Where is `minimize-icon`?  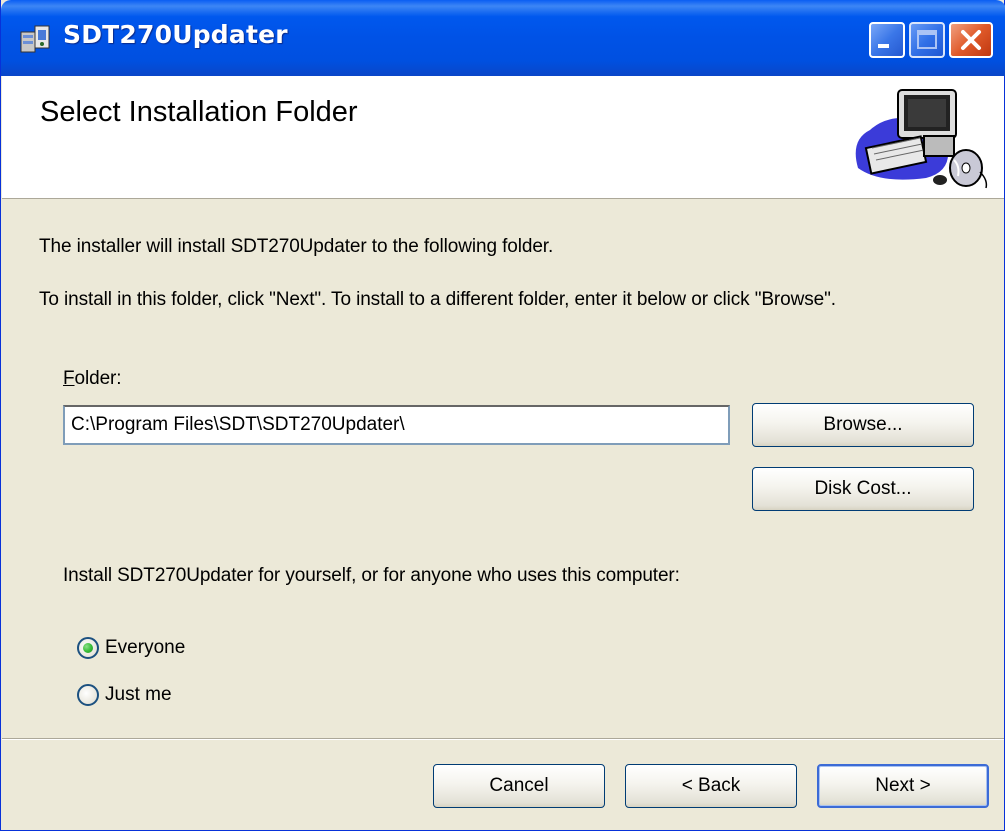 minimize-icon is located at coordinates (883, 46).